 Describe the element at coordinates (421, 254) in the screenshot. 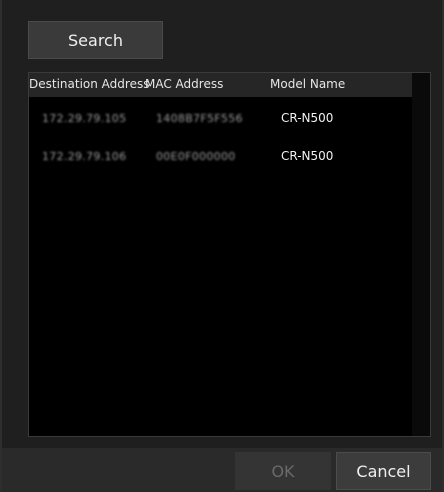

I see `vertical-scrollbar` at that location.